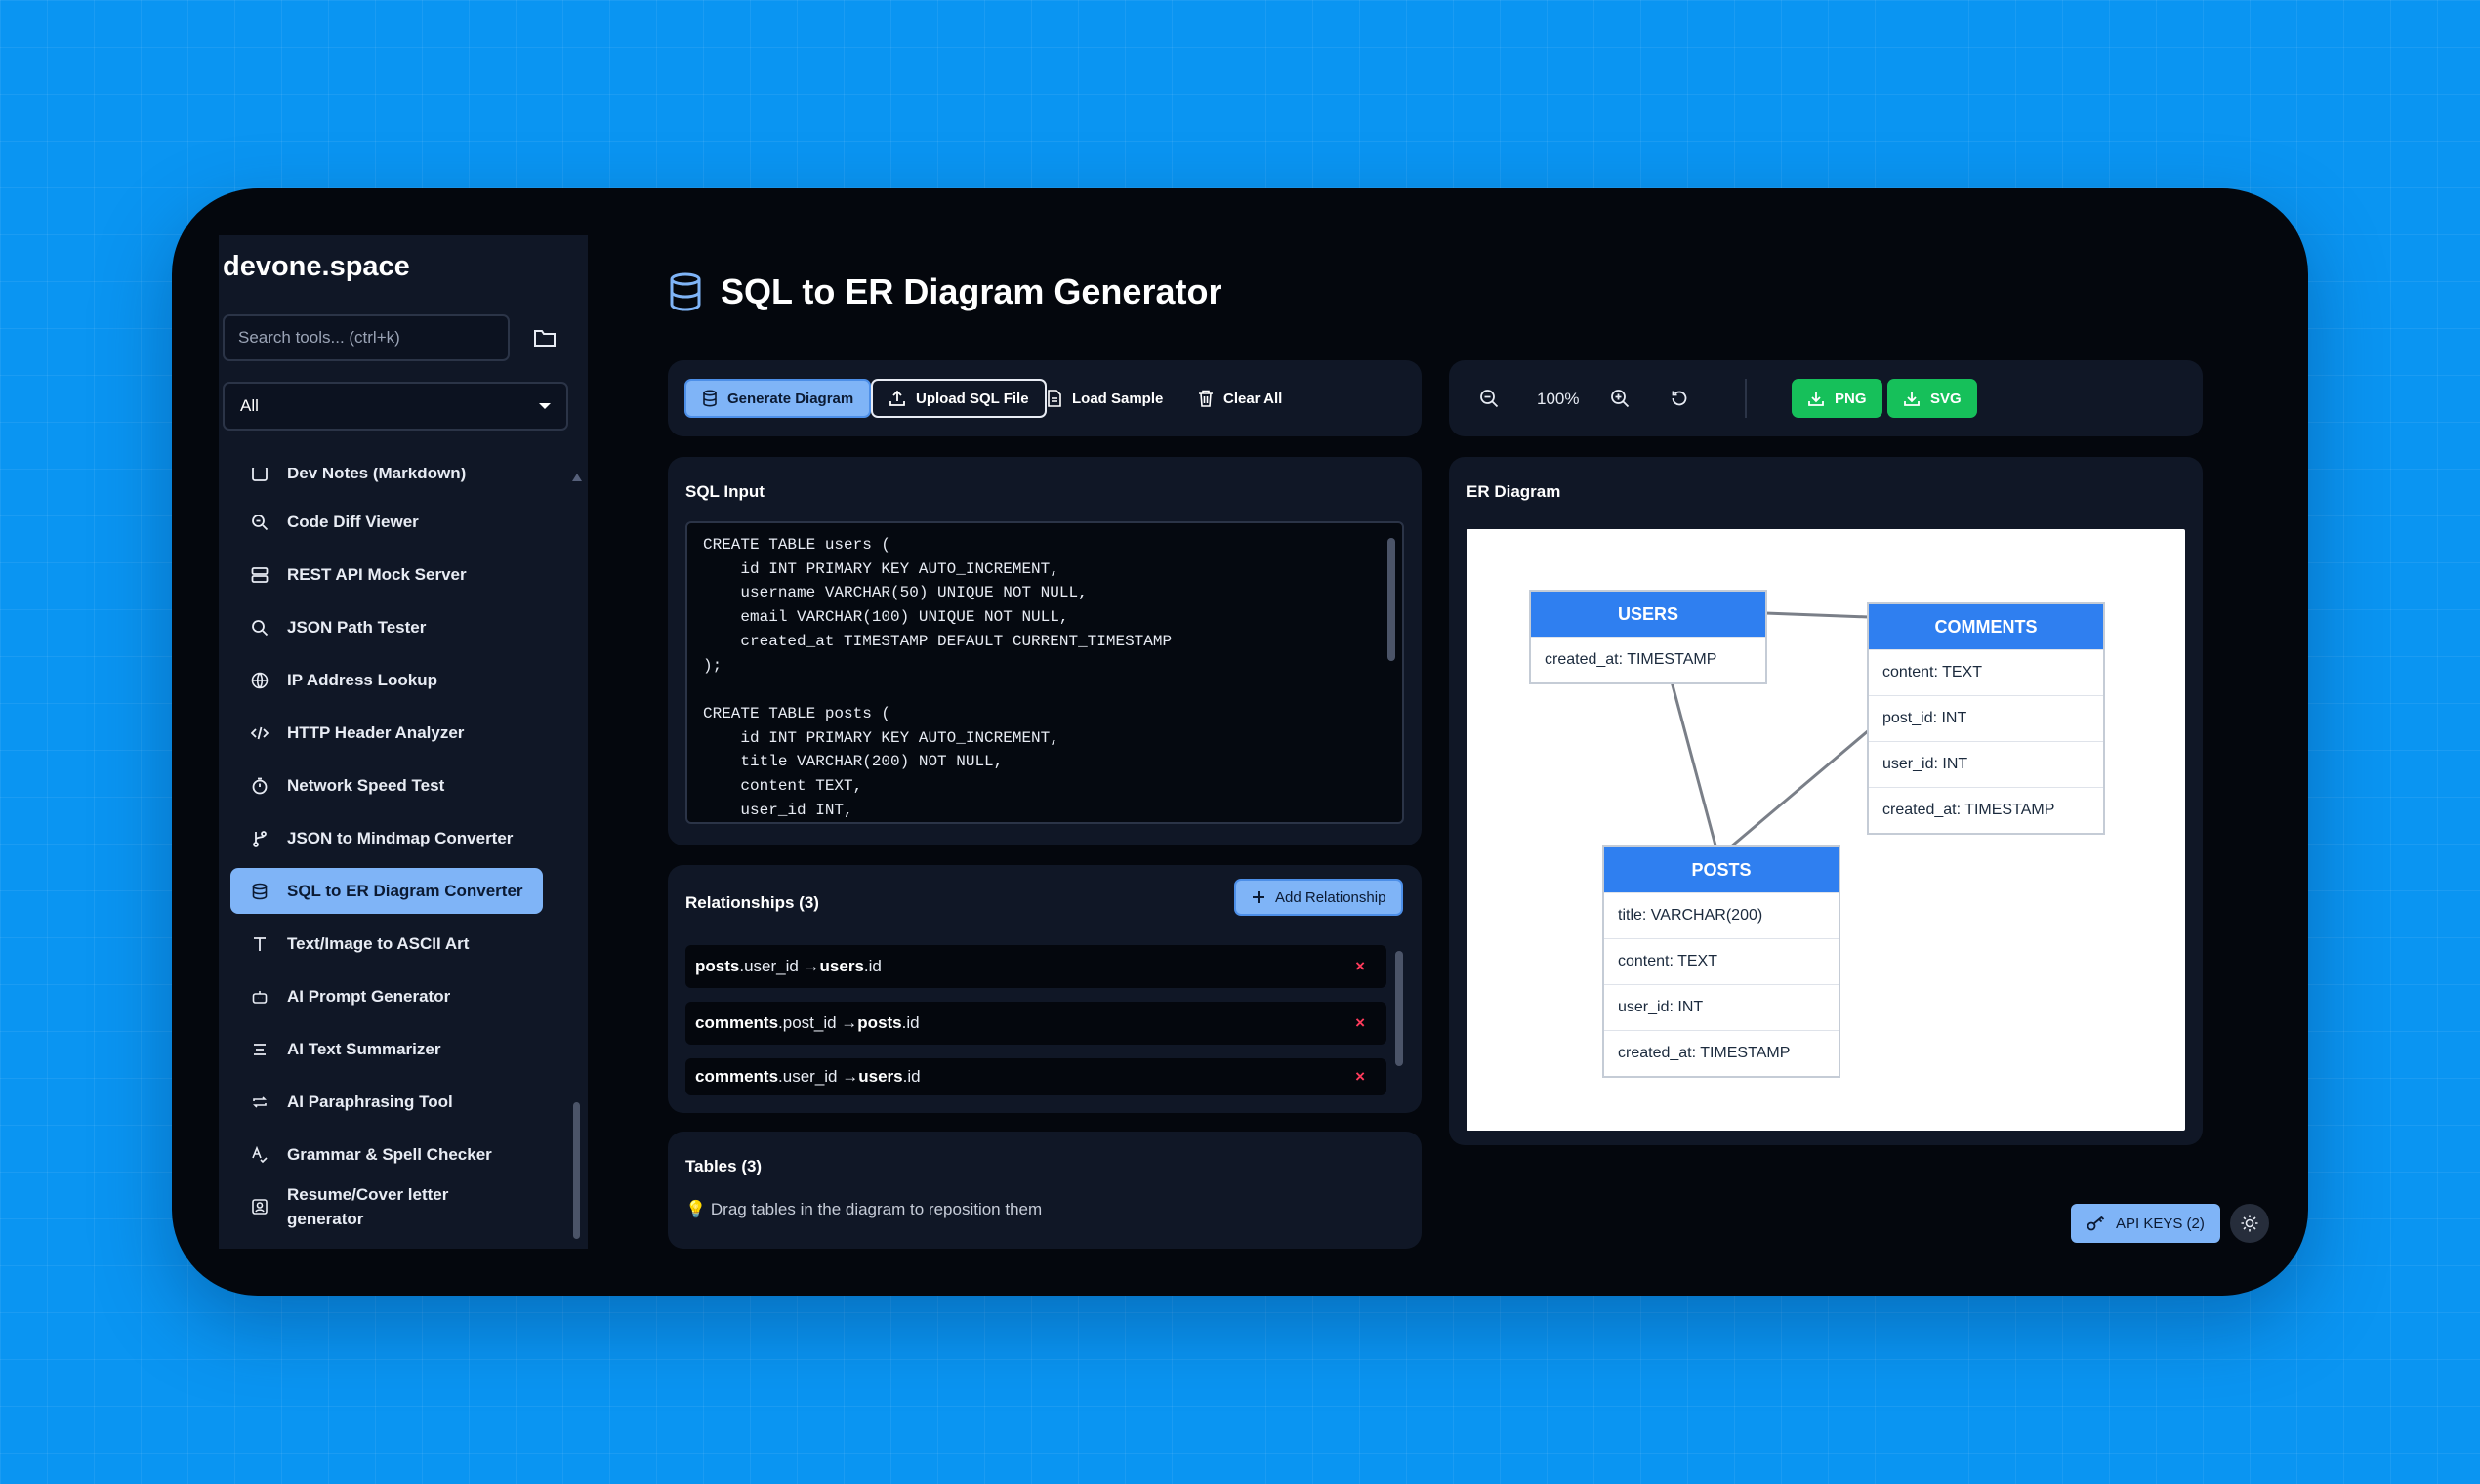 This screenshot has height=1484, width=2480. What do you see at coordinates (818, 1076) in the screenshot?
I see `relationship-from-column: .user_id →` at bounding box center [818, 1076].